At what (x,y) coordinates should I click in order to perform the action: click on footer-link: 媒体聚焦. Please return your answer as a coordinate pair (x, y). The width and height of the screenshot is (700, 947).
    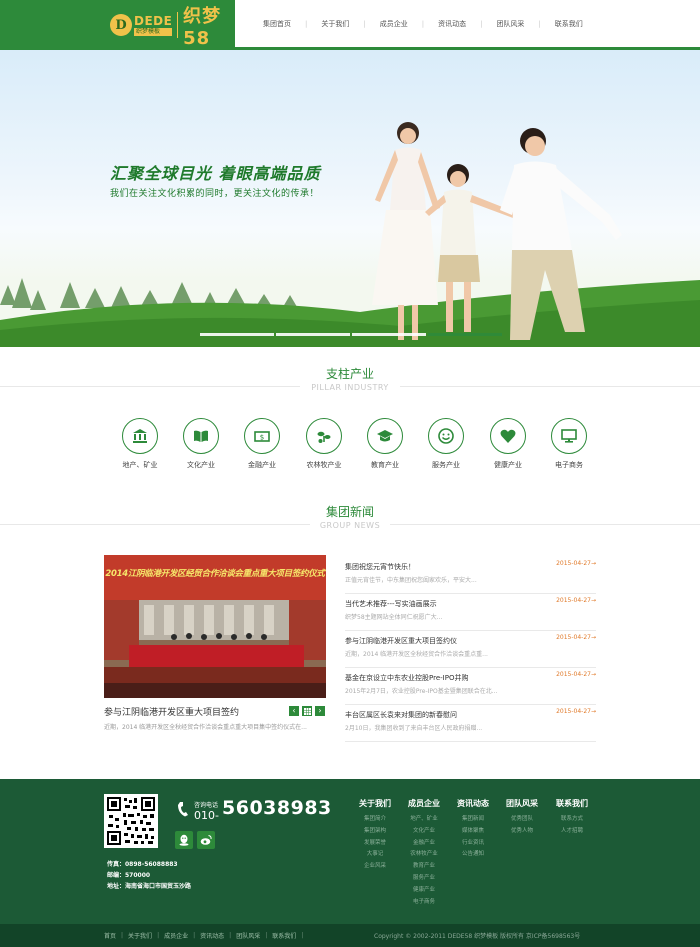
    Looking at the image, I should click on (473, 832).